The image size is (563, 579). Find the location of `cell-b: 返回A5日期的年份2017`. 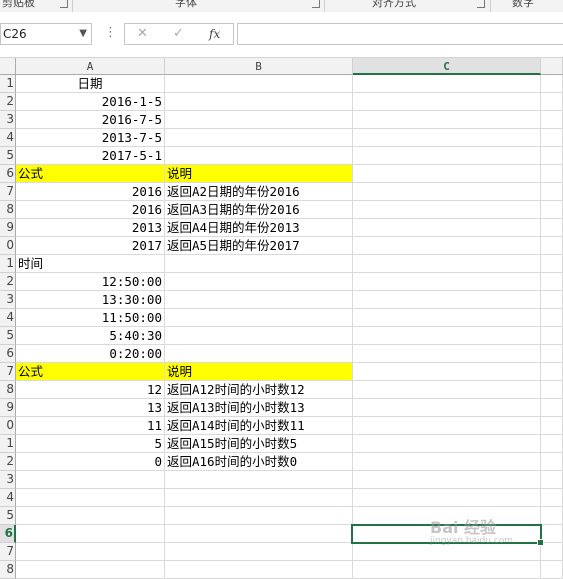

cell-b: 返回A5日期的年份2017 is located at coordinates (259, 246).